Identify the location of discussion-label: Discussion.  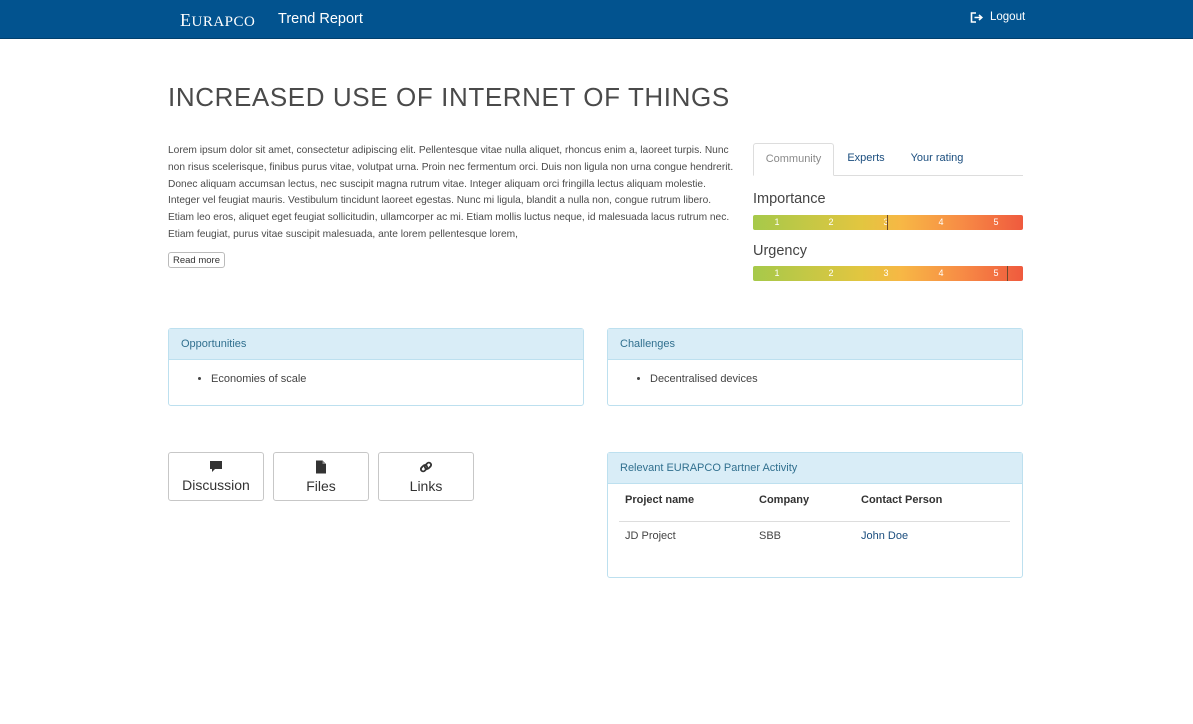
(216, 485).